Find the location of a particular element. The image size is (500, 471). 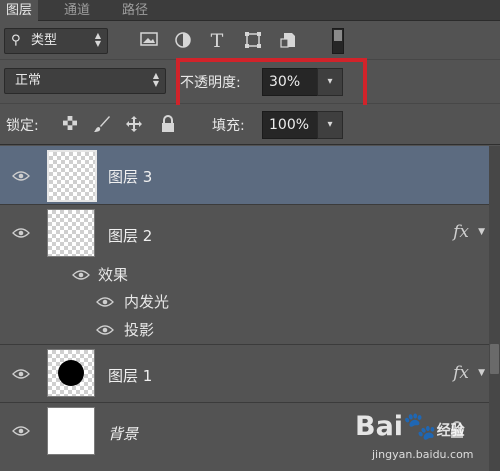

blend-mode-value: 正常 is located at coordinates (28, 80).